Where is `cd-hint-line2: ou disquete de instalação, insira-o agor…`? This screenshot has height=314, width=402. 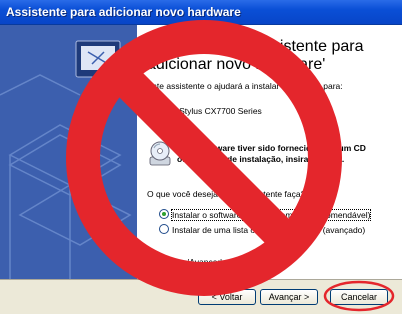 cd-hint-line2: ou disquete de instalação, insira-o agor… is located at coordinates (261, 159).